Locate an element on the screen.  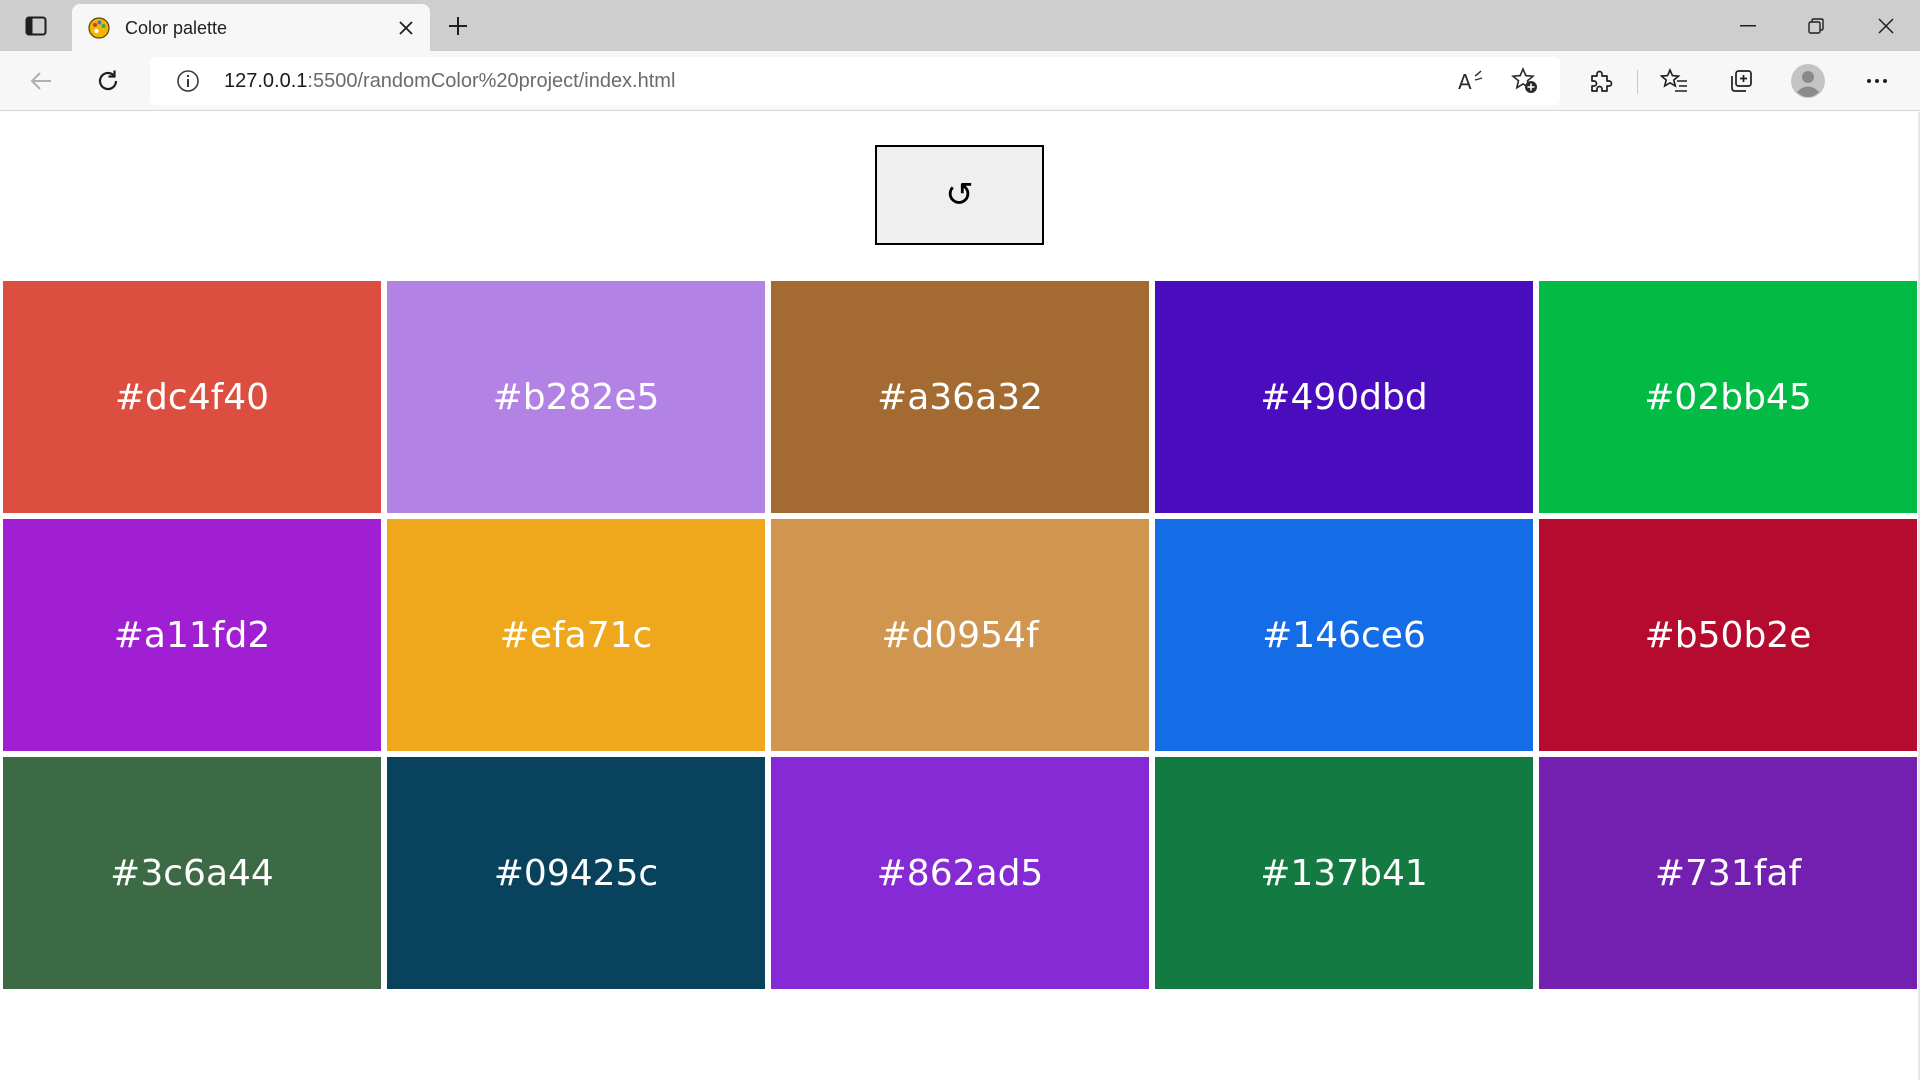
color-hex-label: #731faf is located at coordinates (1728, 873).